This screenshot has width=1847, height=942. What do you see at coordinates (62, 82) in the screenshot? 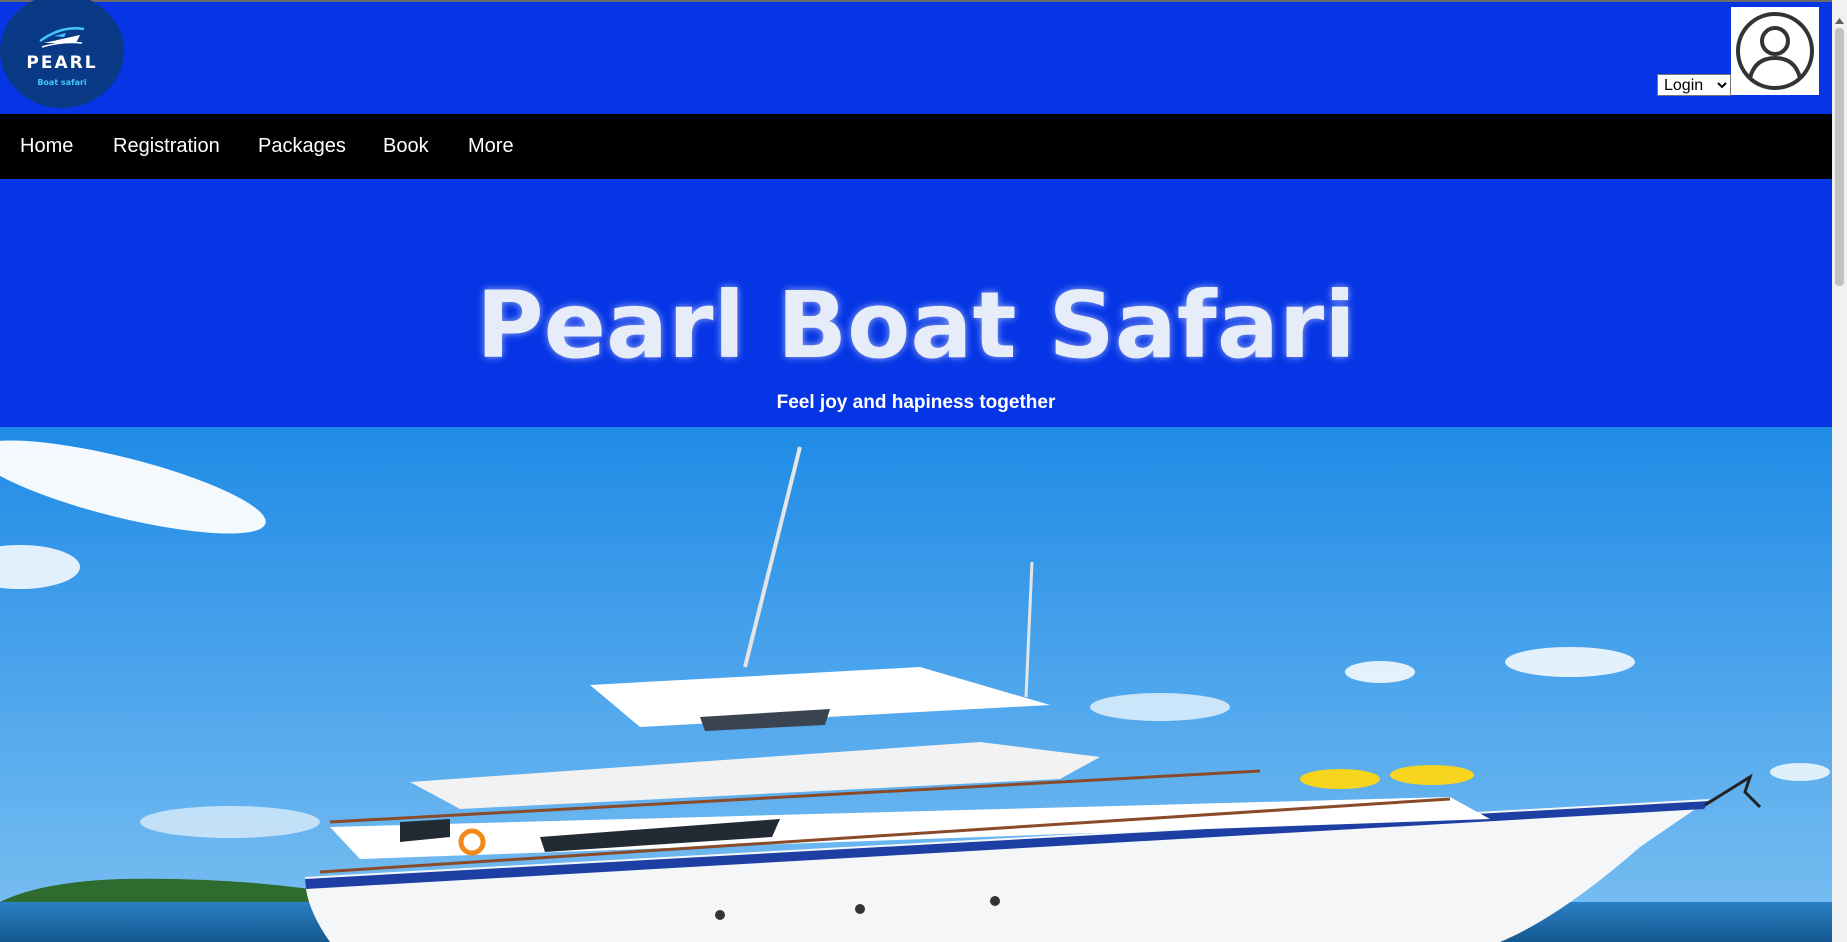
I see `logo-tagline-text: Boat safari` at bounding box center [62, 82].